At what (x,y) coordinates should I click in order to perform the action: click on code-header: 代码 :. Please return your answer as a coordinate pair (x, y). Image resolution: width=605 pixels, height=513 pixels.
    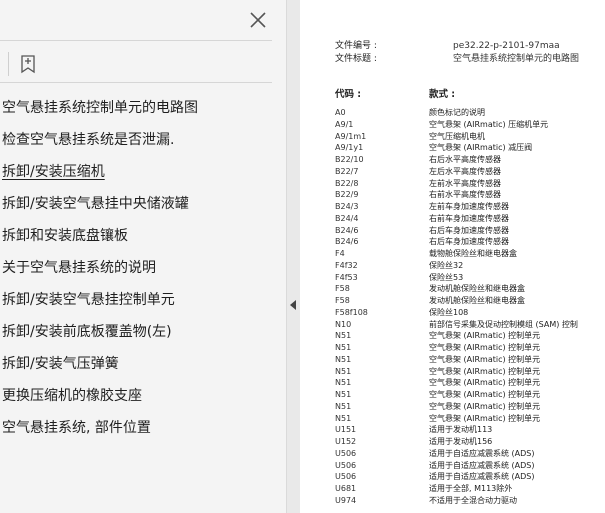
    Looking at the image, I should click on (348, 94).